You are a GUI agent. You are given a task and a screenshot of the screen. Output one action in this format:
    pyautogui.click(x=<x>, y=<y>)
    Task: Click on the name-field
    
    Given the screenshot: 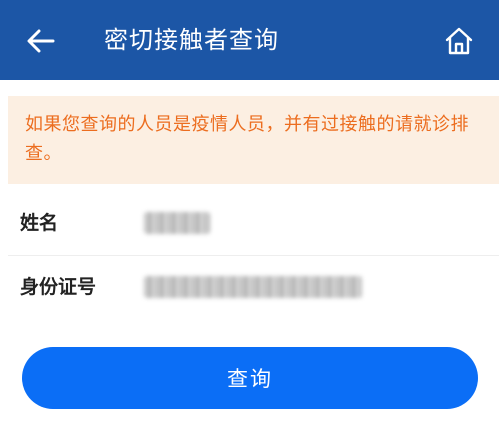 What is the action you would take?
    pyautogui.click(x=179, y=223)
    